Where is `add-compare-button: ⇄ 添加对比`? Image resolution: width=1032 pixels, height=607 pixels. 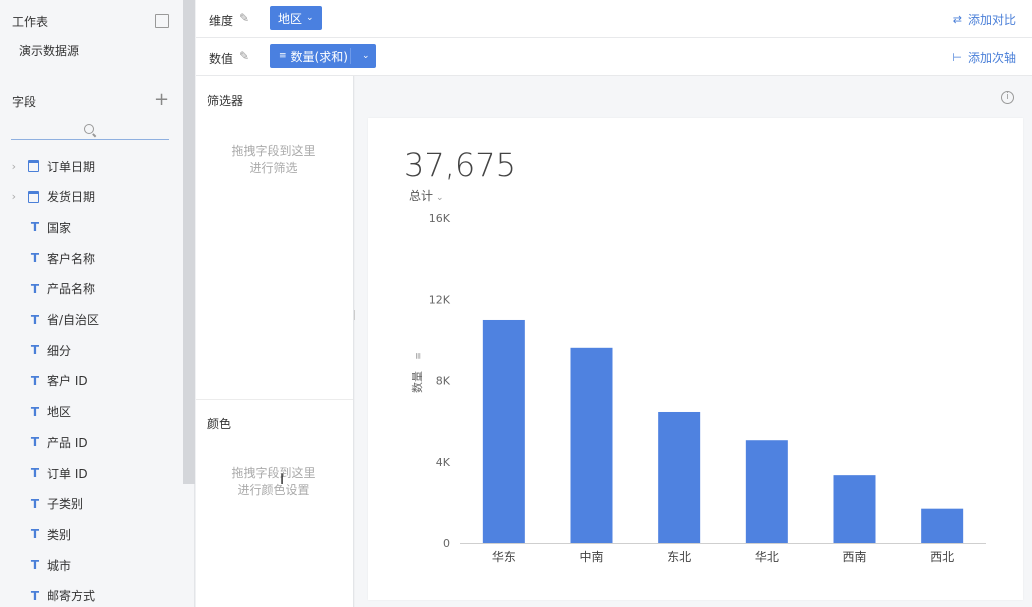 add-compare-button: ⇄ 添加对比 is located at coordinates (984, 19).